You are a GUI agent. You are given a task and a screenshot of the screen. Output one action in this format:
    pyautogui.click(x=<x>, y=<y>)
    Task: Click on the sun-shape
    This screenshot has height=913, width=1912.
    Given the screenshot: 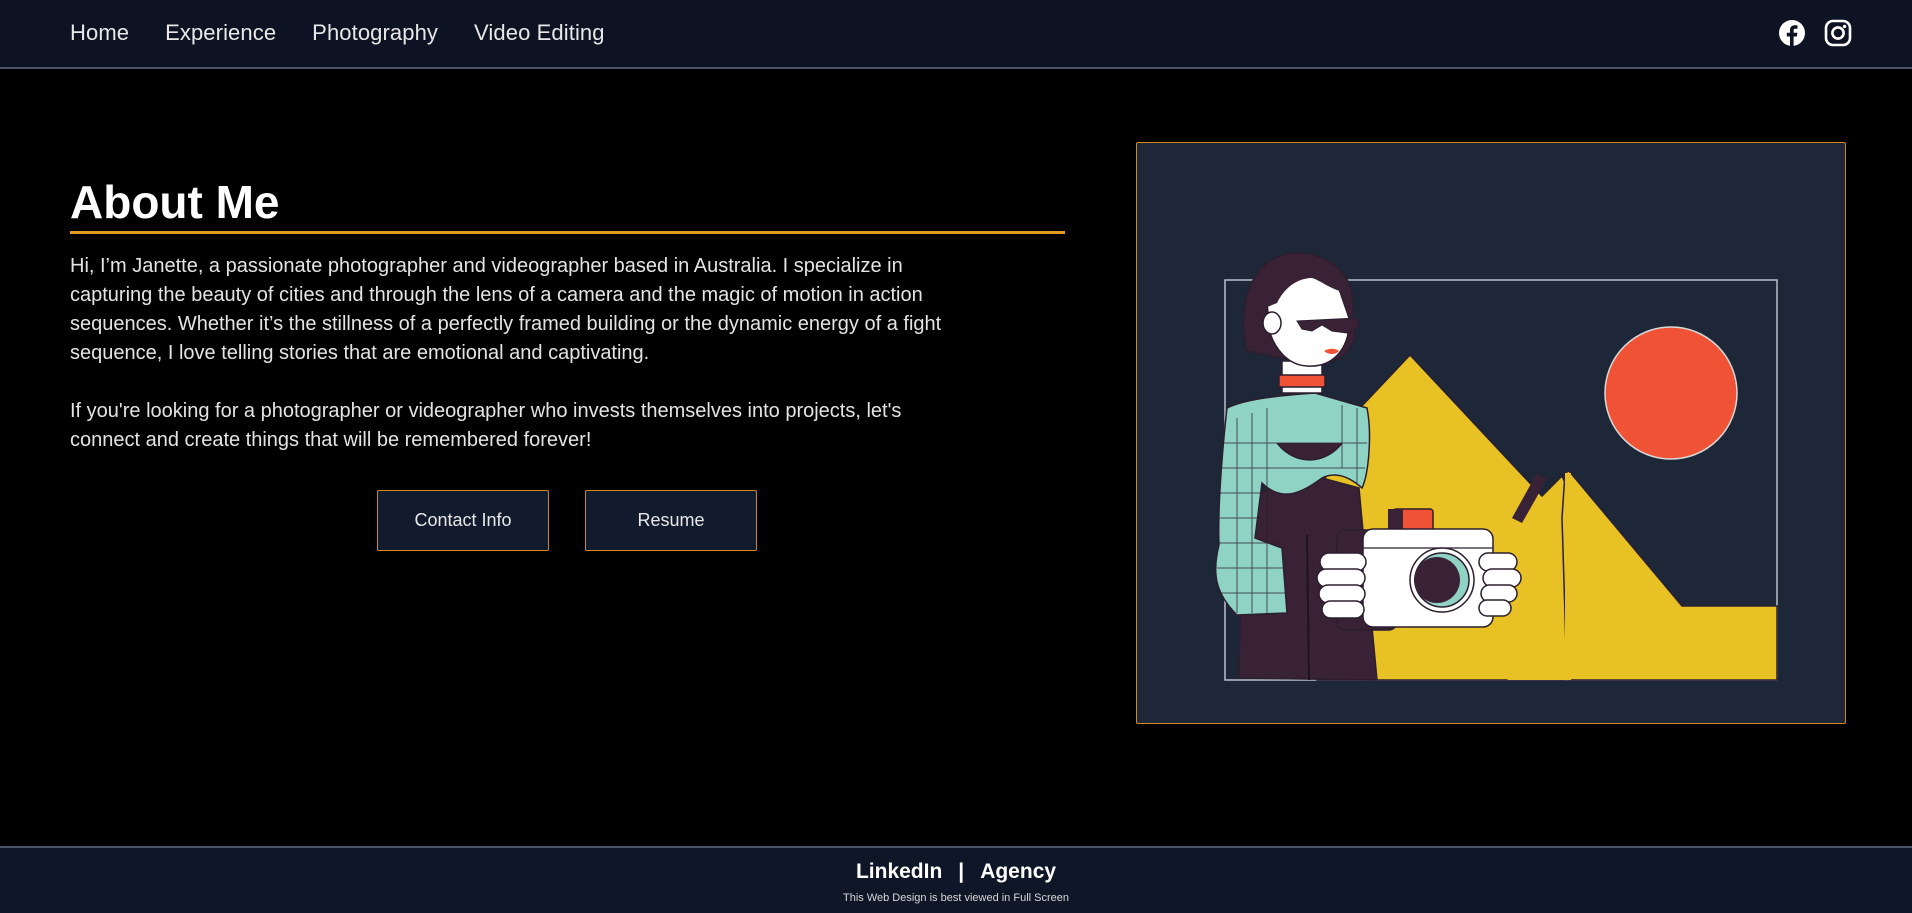 What is the action you would take?
    pyautogui.click(x=1671, y=393)
    